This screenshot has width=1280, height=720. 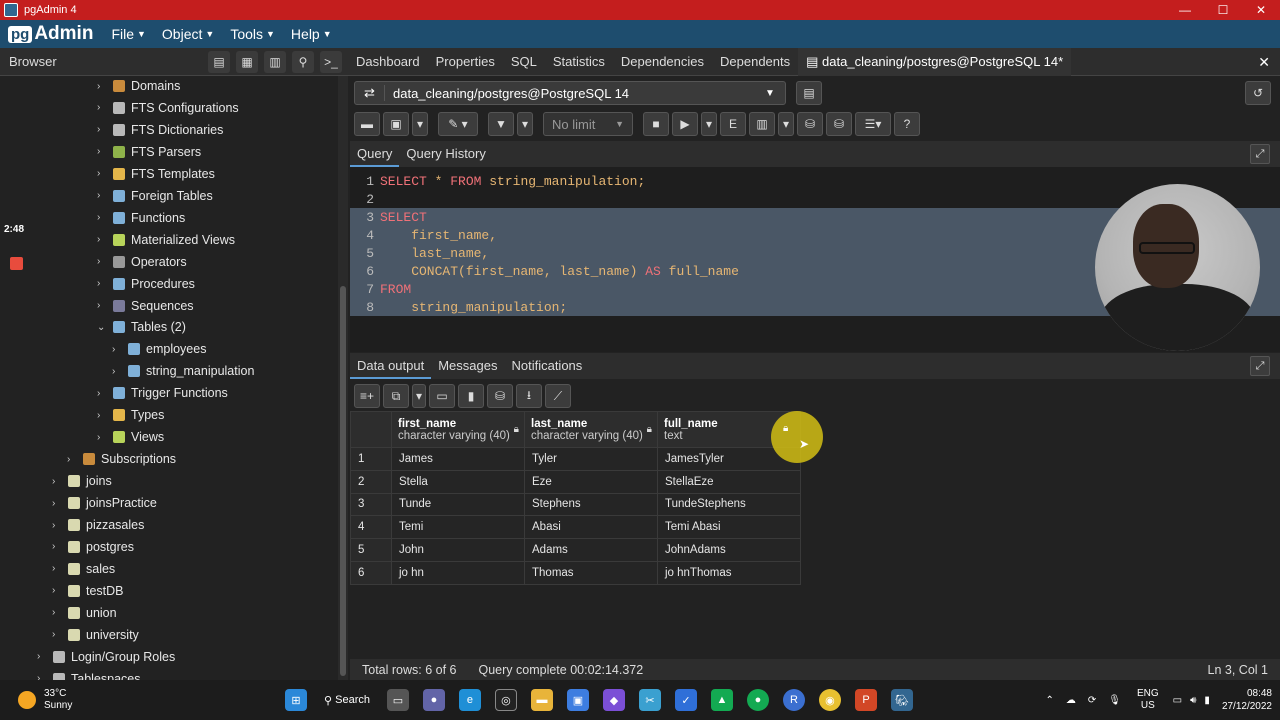 What do you see at coordinates (579, 62) in the screenshot?
I see `tab-statistics: Statistics` at bounding box center [579, 62].